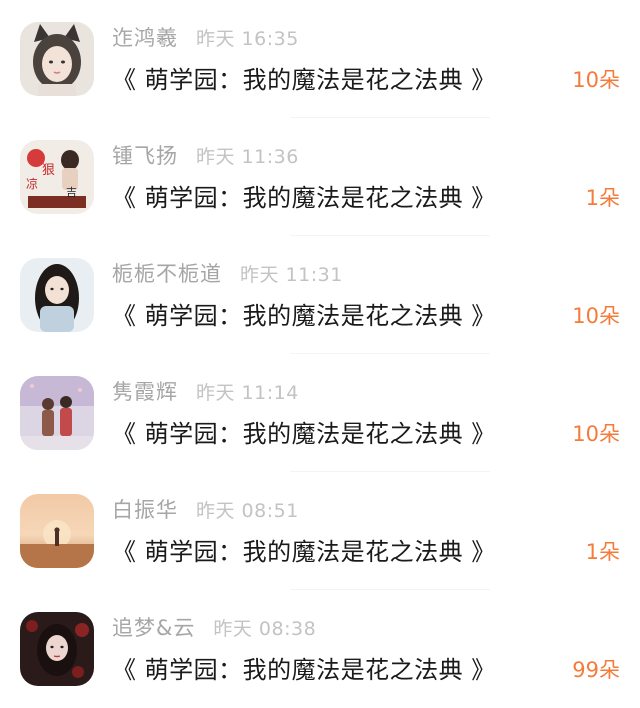  I want to click on user-name: 白振华, so click(145, 509).